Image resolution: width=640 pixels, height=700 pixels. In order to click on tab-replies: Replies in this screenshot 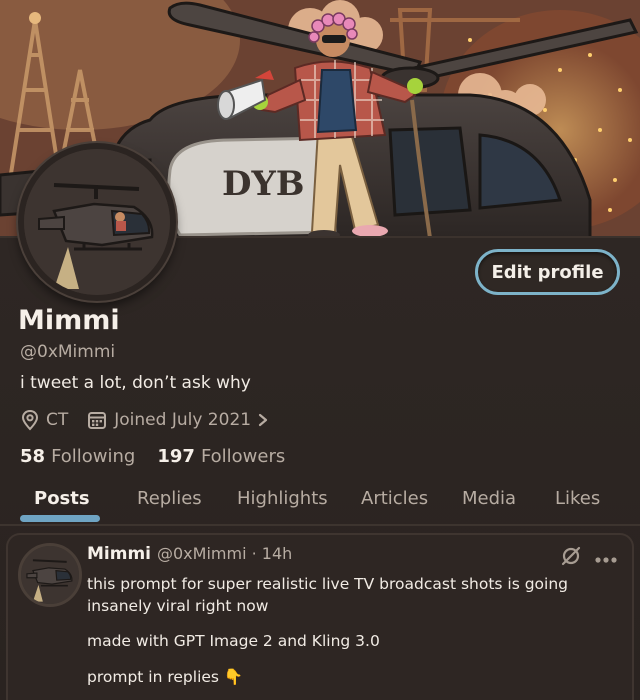, I will do `click(169, 498)`.